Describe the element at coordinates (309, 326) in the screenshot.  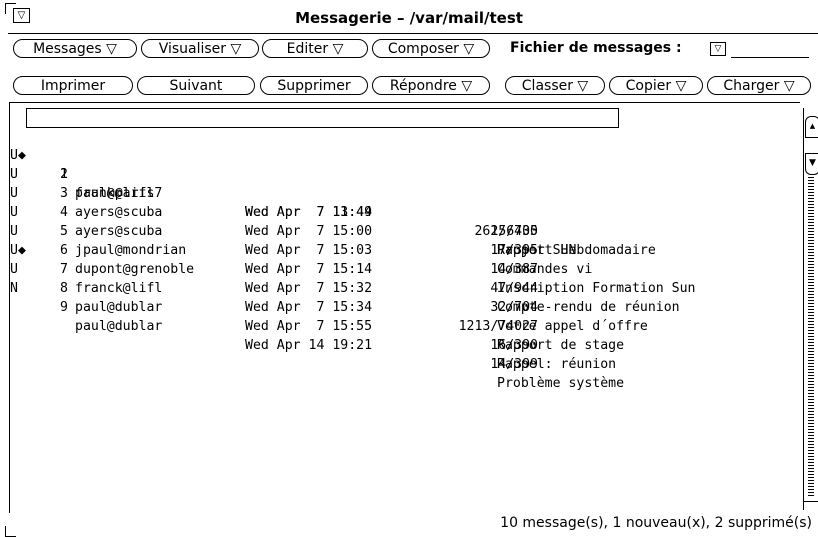
I see `message-date: Wed Apr 7 15:55` at that location.